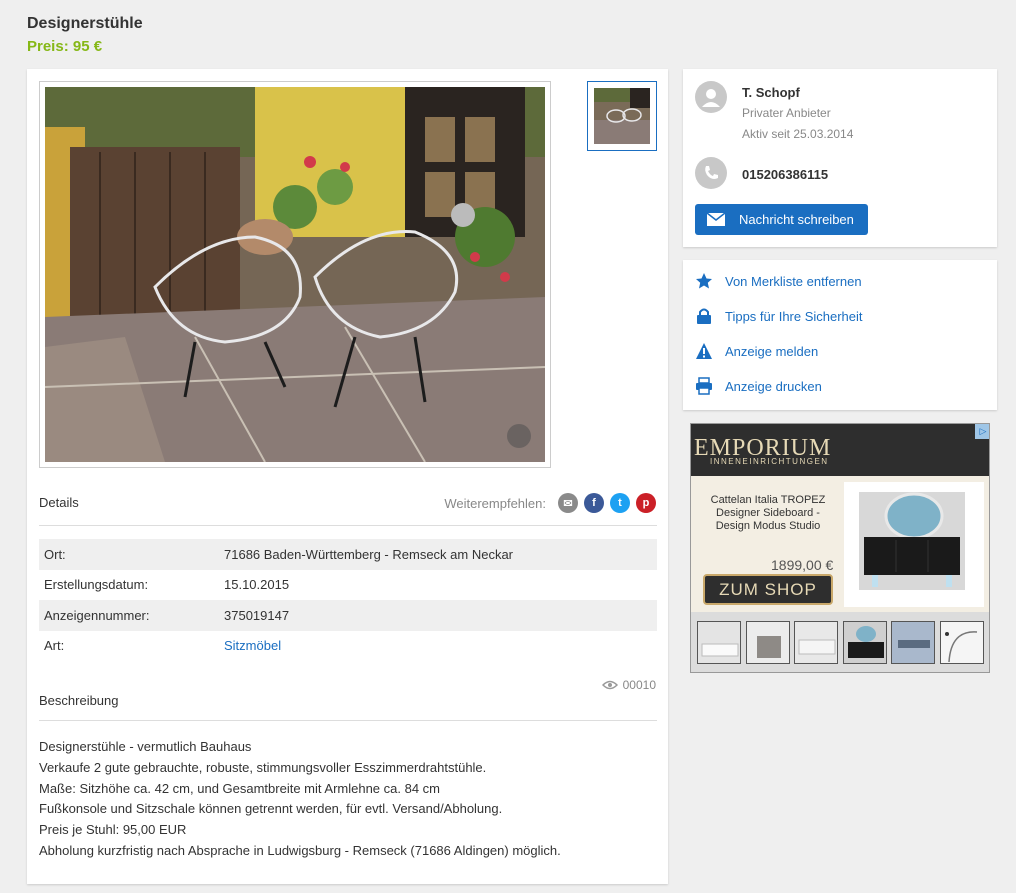  Describe the element at coordinates (145, 746) in the screenshot. I see `description-line: Designerstühle - vermutlich Bauhaus` at that location.